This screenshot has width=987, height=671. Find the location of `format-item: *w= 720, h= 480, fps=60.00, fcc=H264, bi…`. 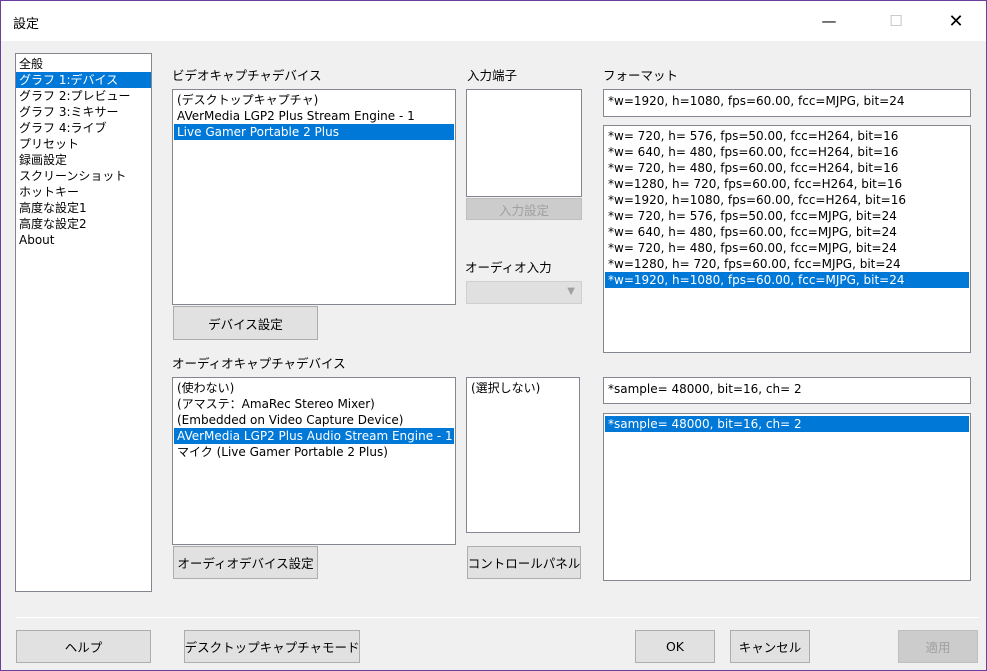

format-item: *w= 720, h= 480, fps=60.00, fcc=H264, bi… is located at coordinates (787, 168).